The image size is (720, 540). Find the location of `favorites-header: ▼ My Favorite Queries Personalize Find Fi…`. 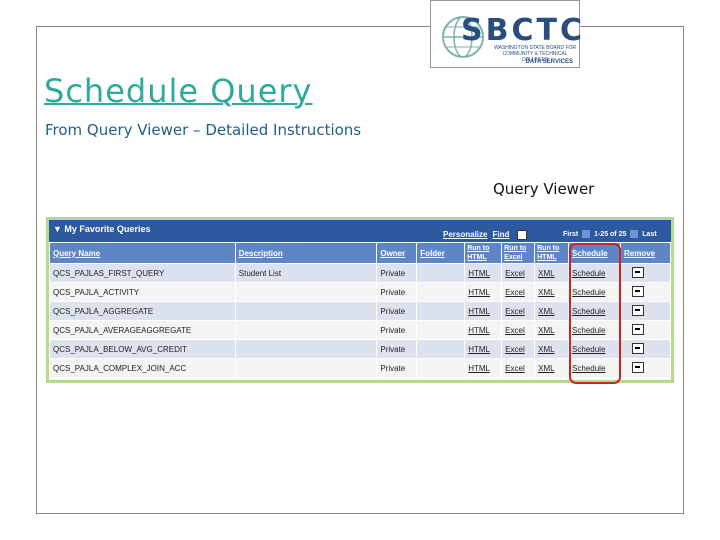

favorites-header: ▼ My Favorite Queries Personalize Find Fi… is located at coordinates (360, 231).